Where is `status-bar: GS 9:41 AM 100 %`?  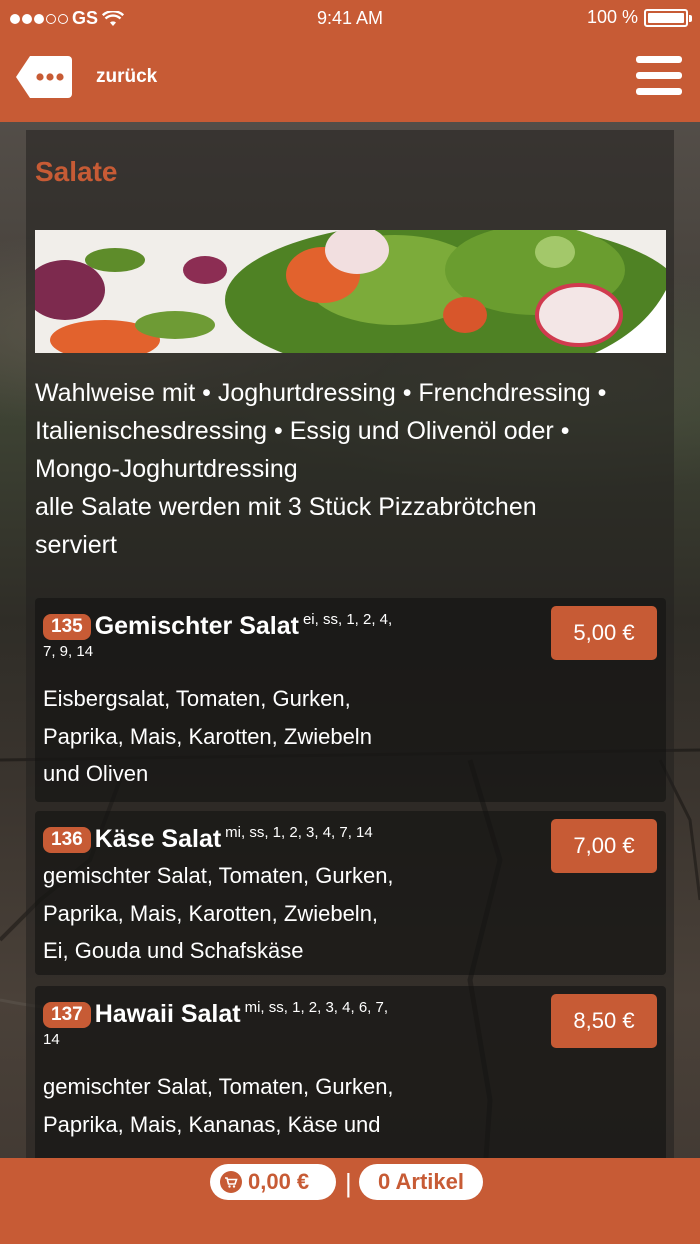
status-bar: GS 9:41 AM 100 % is located at coordinates (350, 18).